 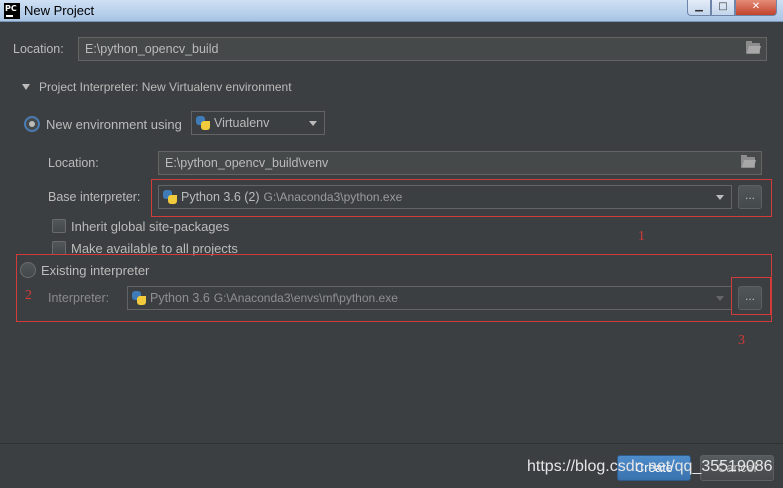 What do you see at coordinates (242, 123) in the screenshot?
I see `environment-tool-value: Virtualenv` at bounding box center [242, 123].